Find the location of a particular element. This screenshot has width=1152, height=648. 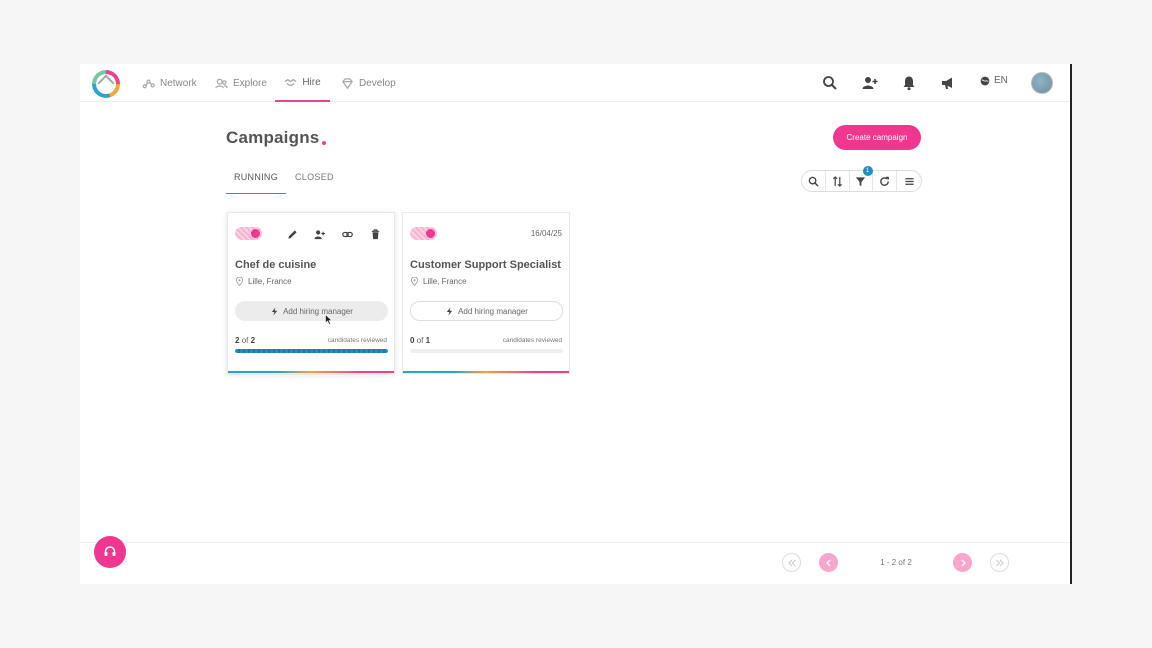

campaign-title: Customer Support Specialist is located at coordinates (485, 265).